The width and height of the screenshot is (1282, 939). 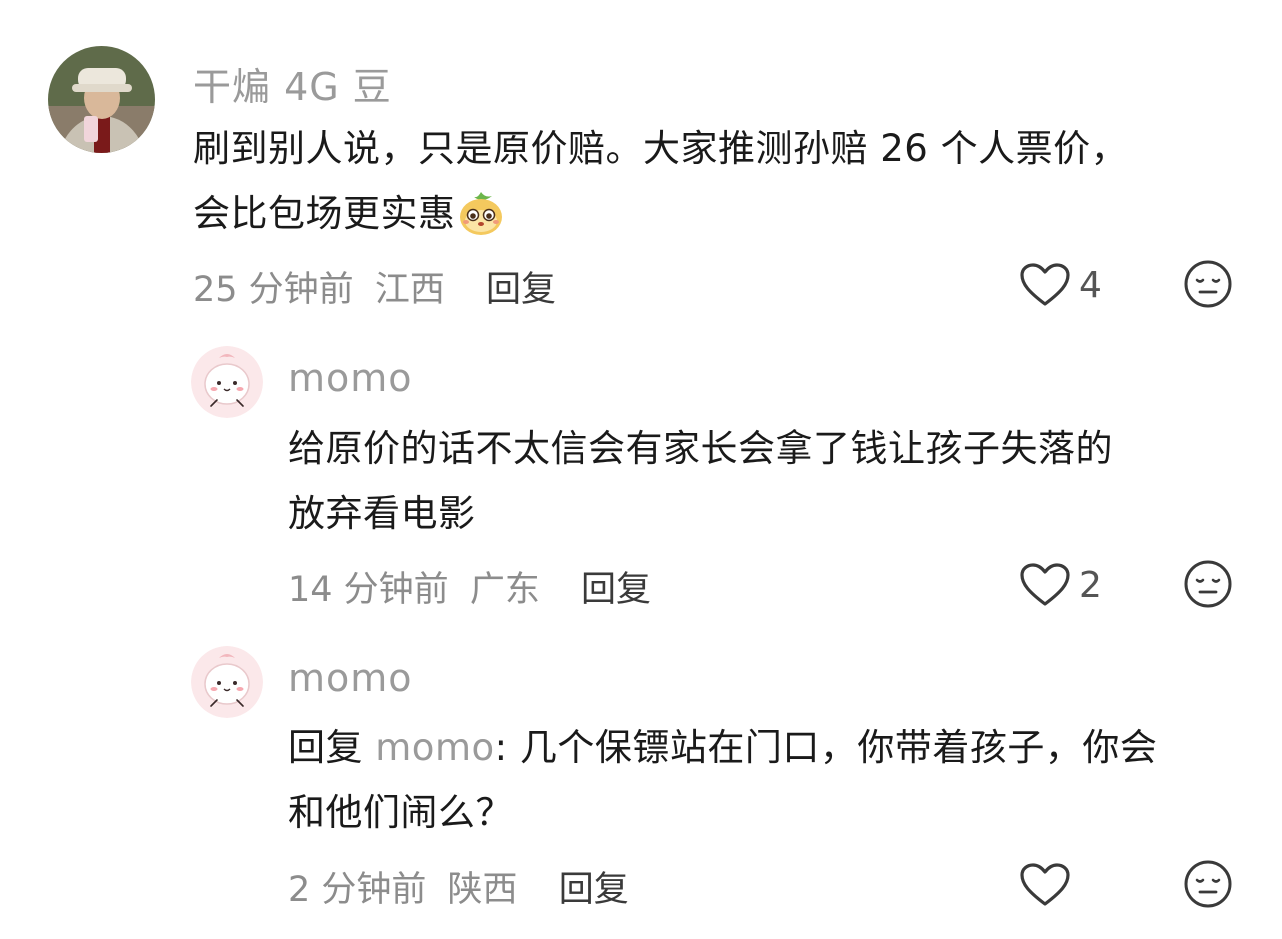 I want to click on reply-button: 回复, so click(x=594, y=890).